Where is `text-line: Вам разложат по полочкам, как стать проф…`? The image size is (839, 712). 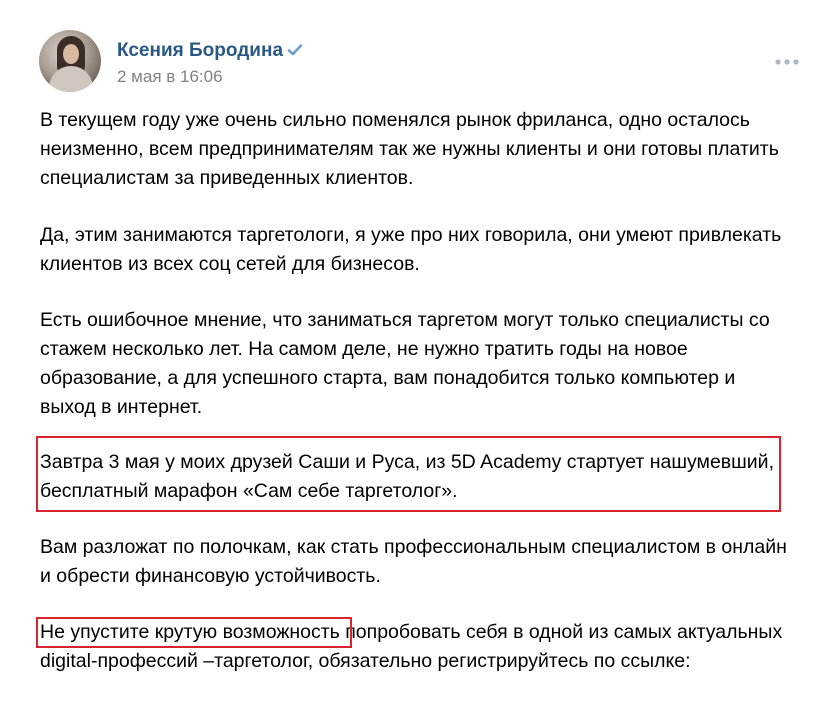
text-line: Вам разложат по полочкам, как стать проф… is located at coordinates (413, 547).